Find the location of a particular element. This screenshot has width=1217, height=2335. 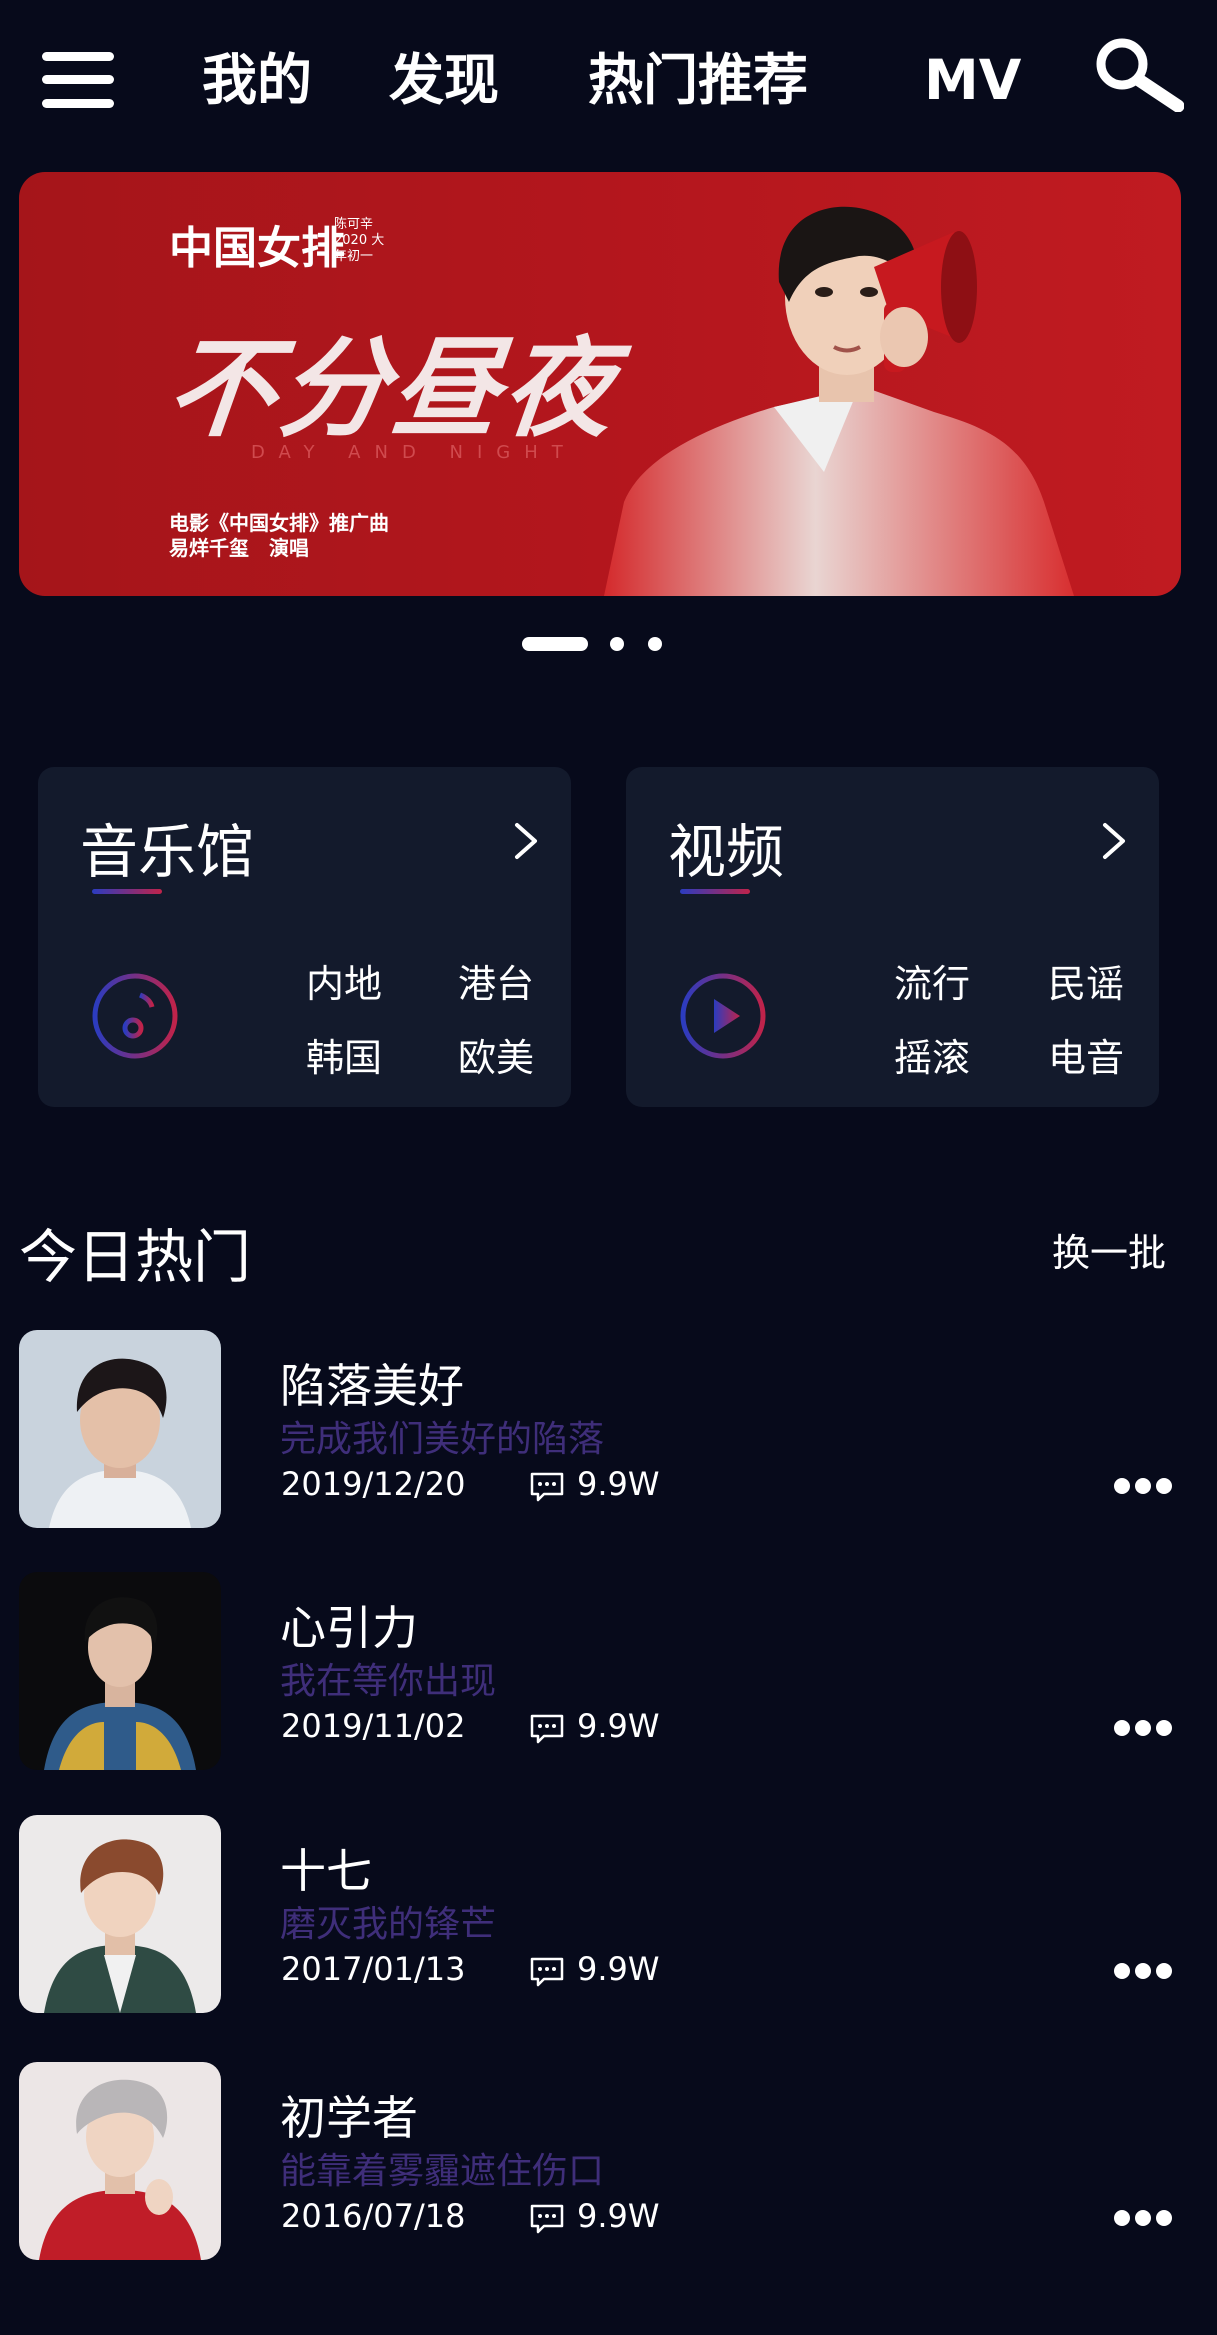

category-western: 欧美 is located at coordinates (496, 1054).